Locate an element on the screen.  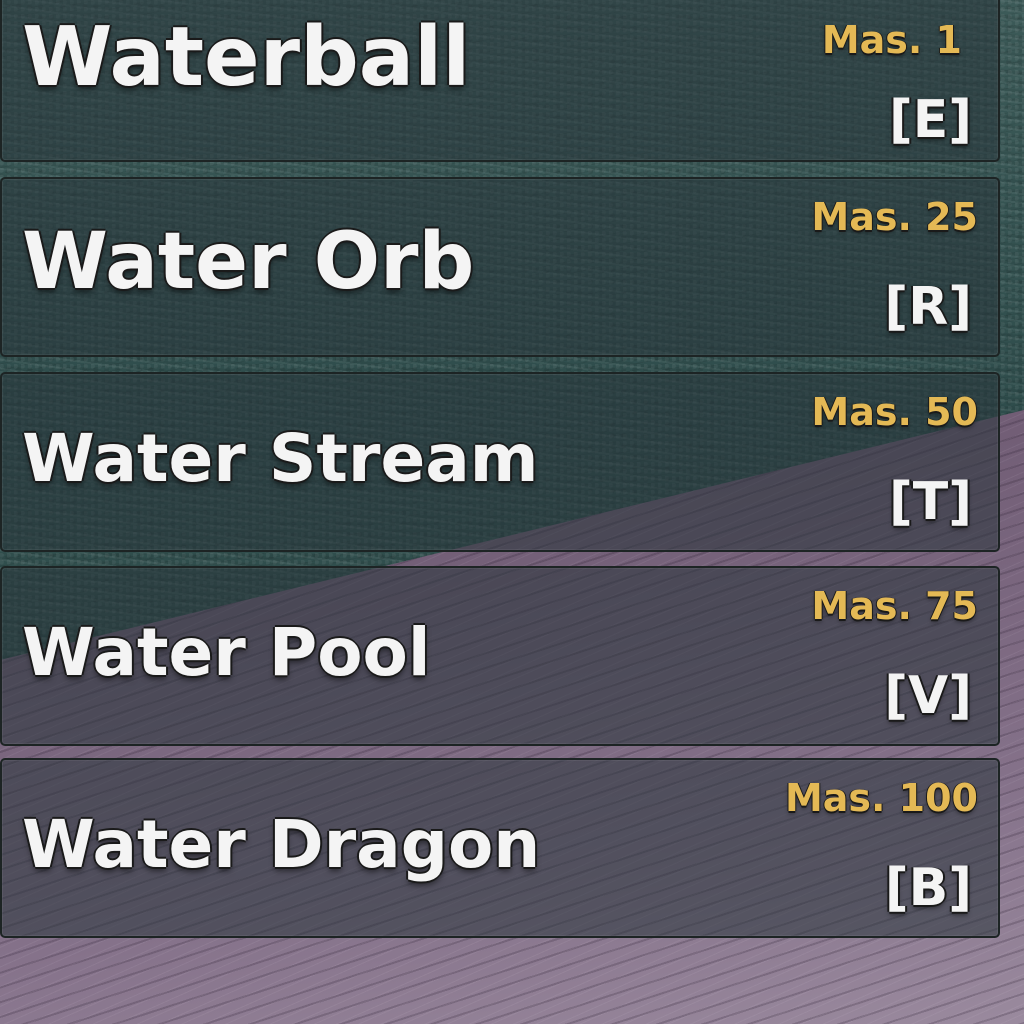
mastery-requirement: Mas. 75 is located at coordinates (894, 606).